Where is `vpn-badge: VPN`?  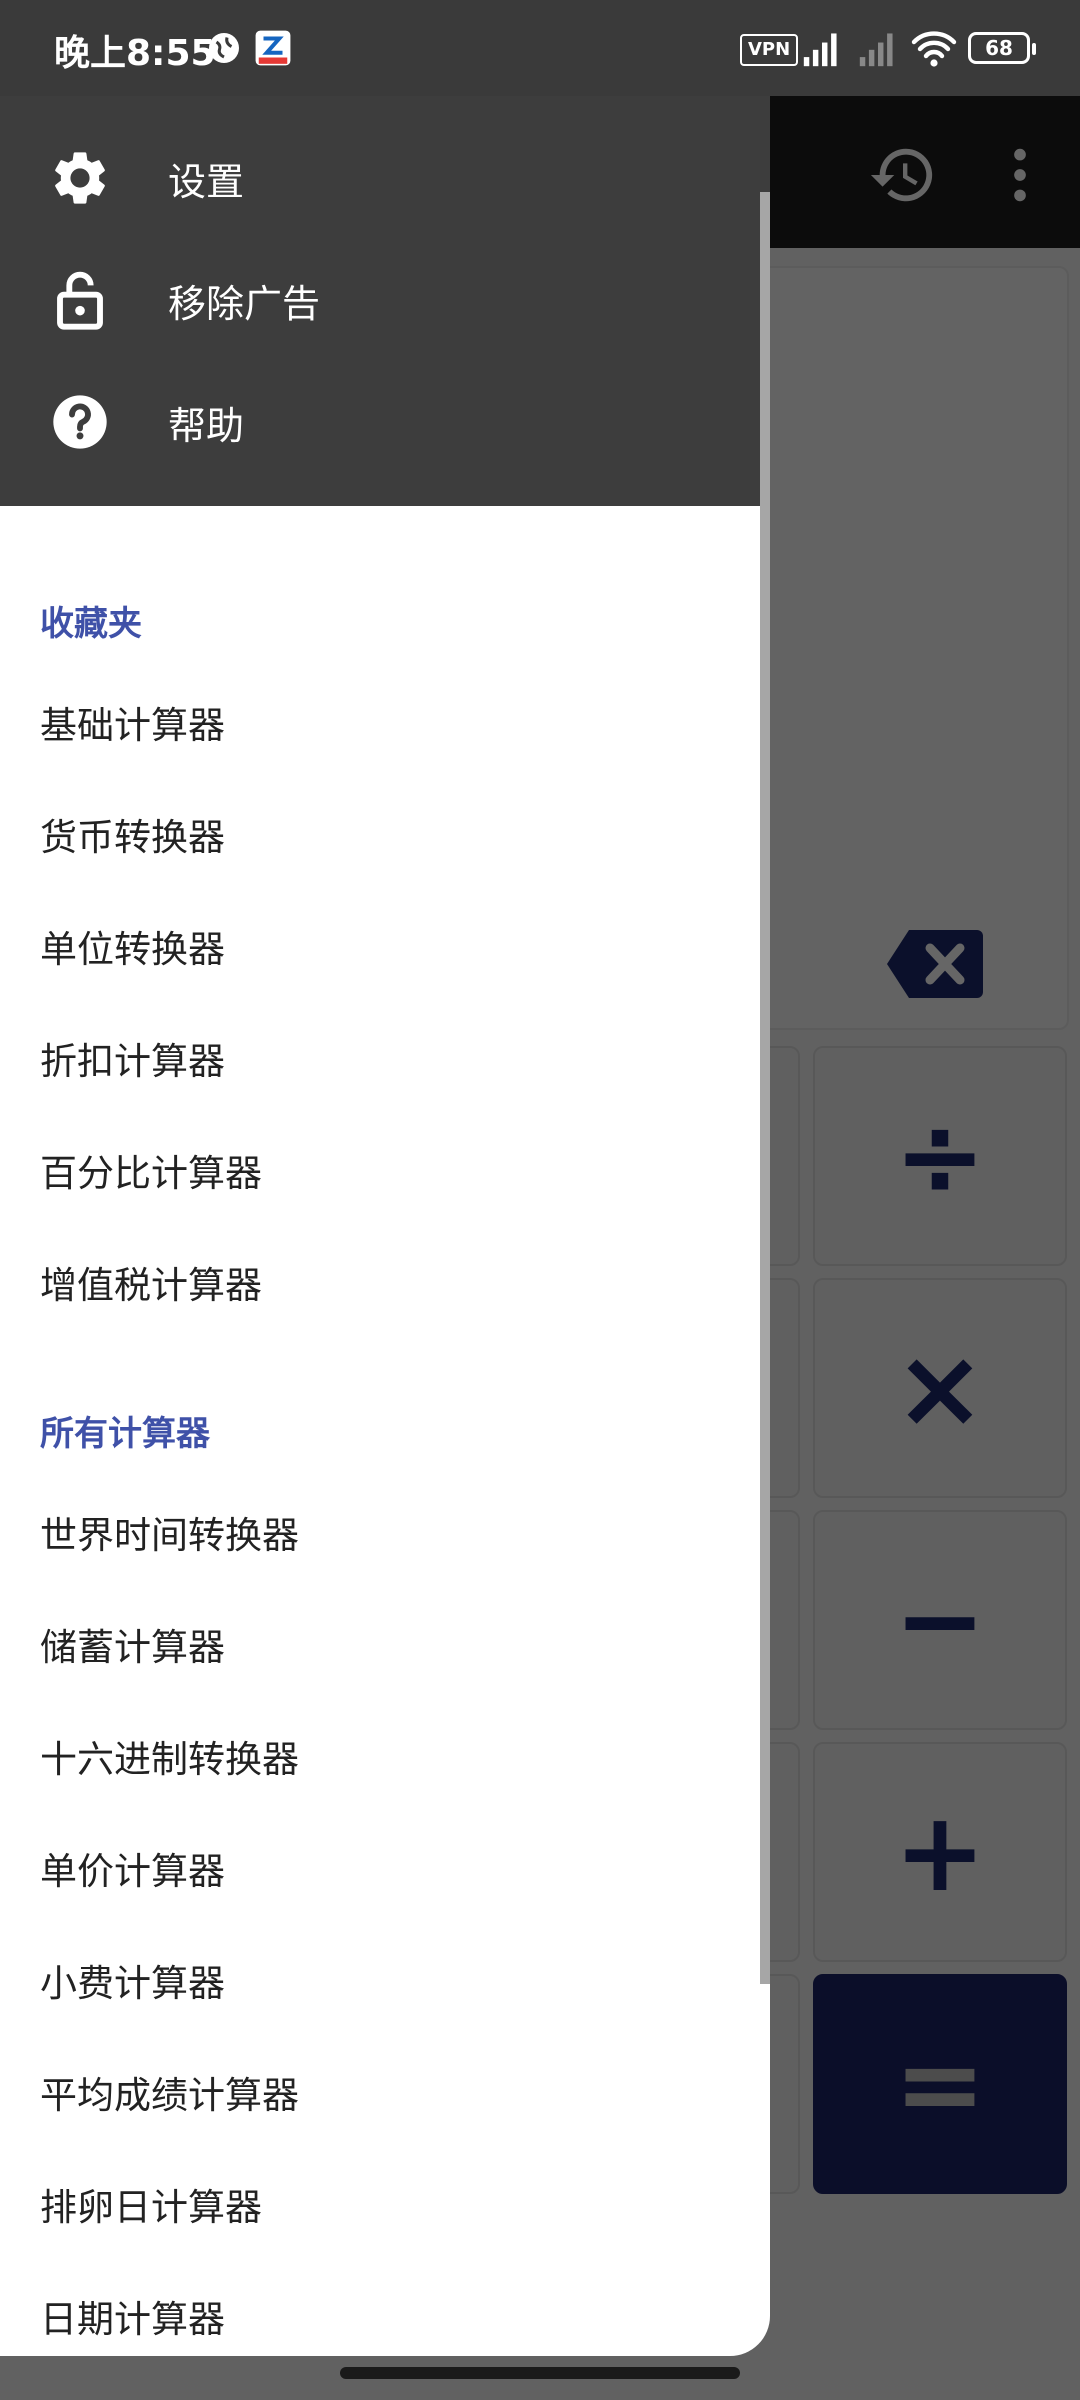
vpn-badge: VPN is located at coordinates (769, 50).